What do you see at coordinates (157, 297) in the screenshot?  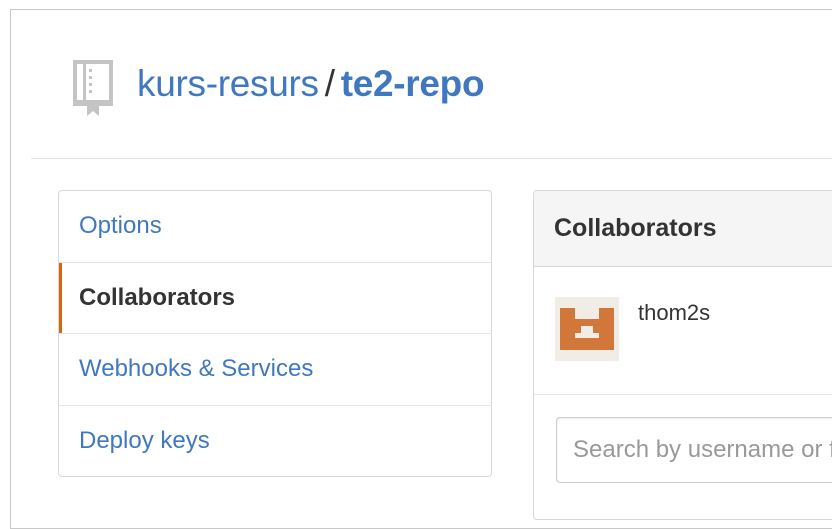 I see `menu-item-label: Collaborators` at bounding box center [157, 297].